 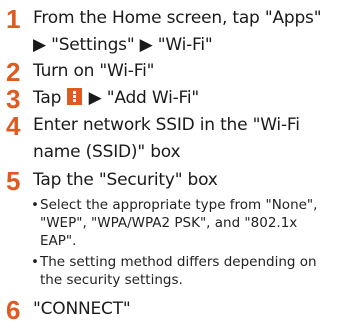 What do you see at coordinates (144, 98) in the screenshot?
I see `step-text-suffix: ▶ "Add Wi-Fi"` at bounding box center [144, 98].